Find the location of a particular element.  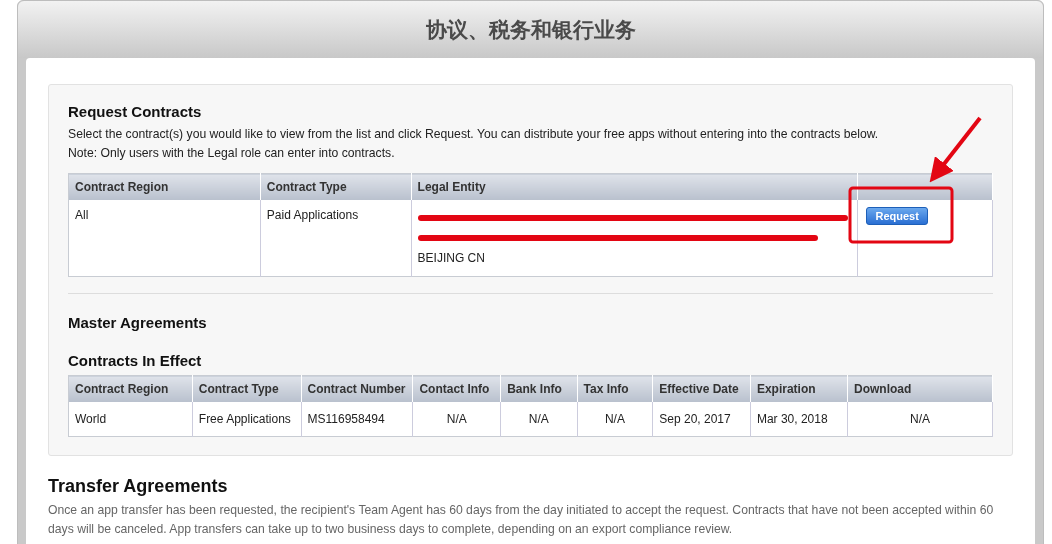

section-heading: Master Agreements is located at coordinates (138, 322).